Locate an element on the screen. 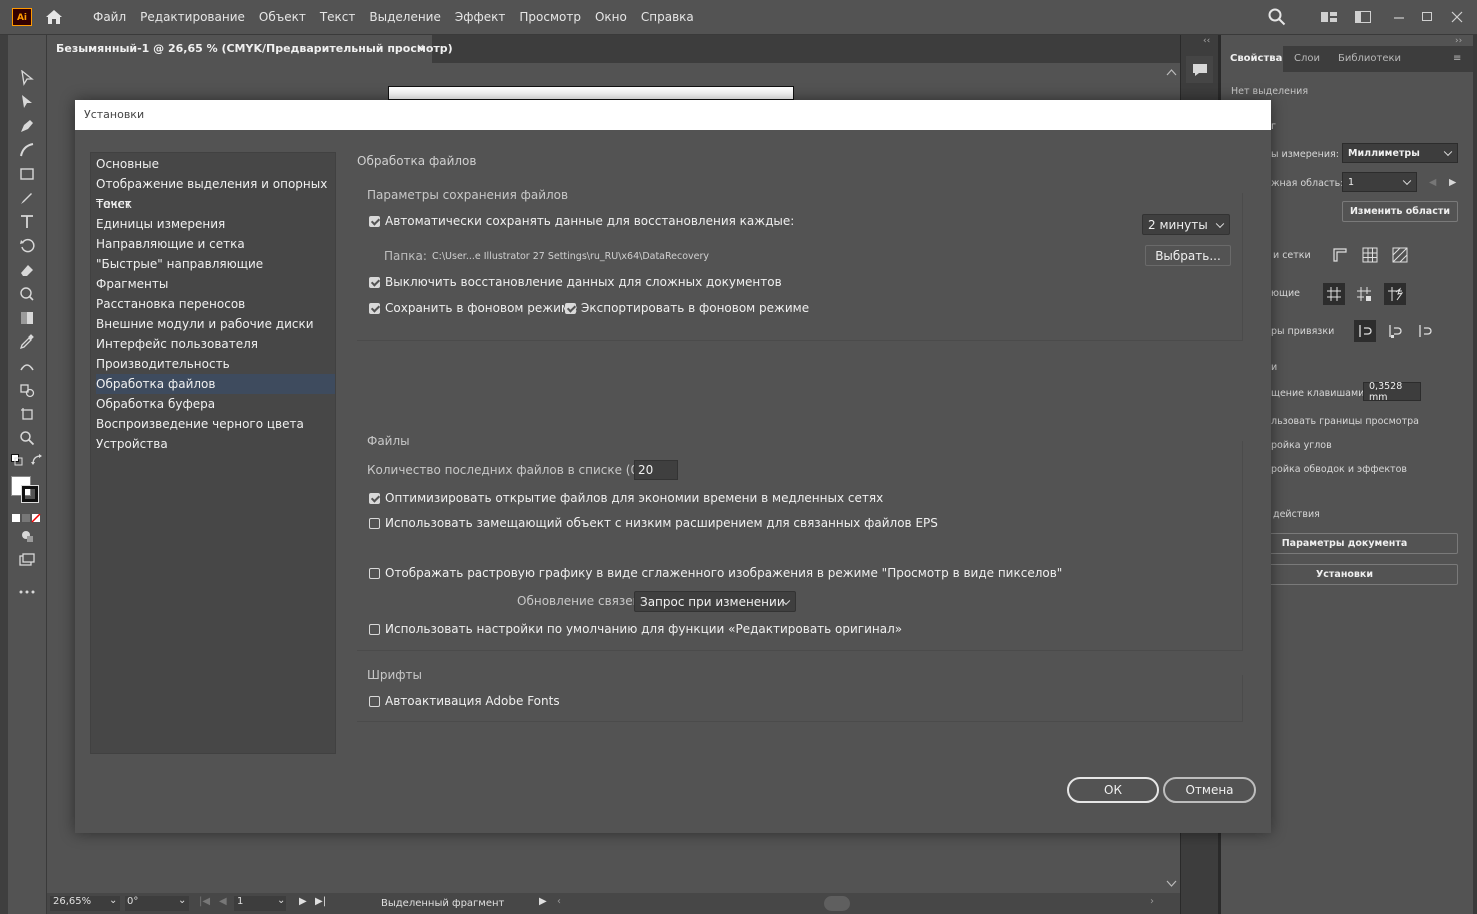  draw-mode-icon is located at coordinates (27, 536).